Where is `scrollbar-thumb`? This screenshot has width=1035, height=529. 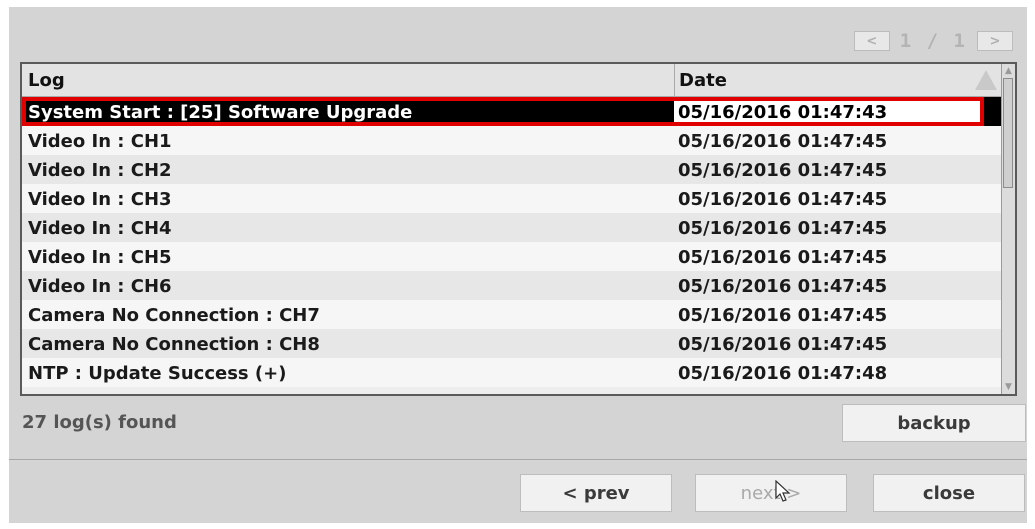 scrollbar-thumb is located at coordinates (1008, 133).